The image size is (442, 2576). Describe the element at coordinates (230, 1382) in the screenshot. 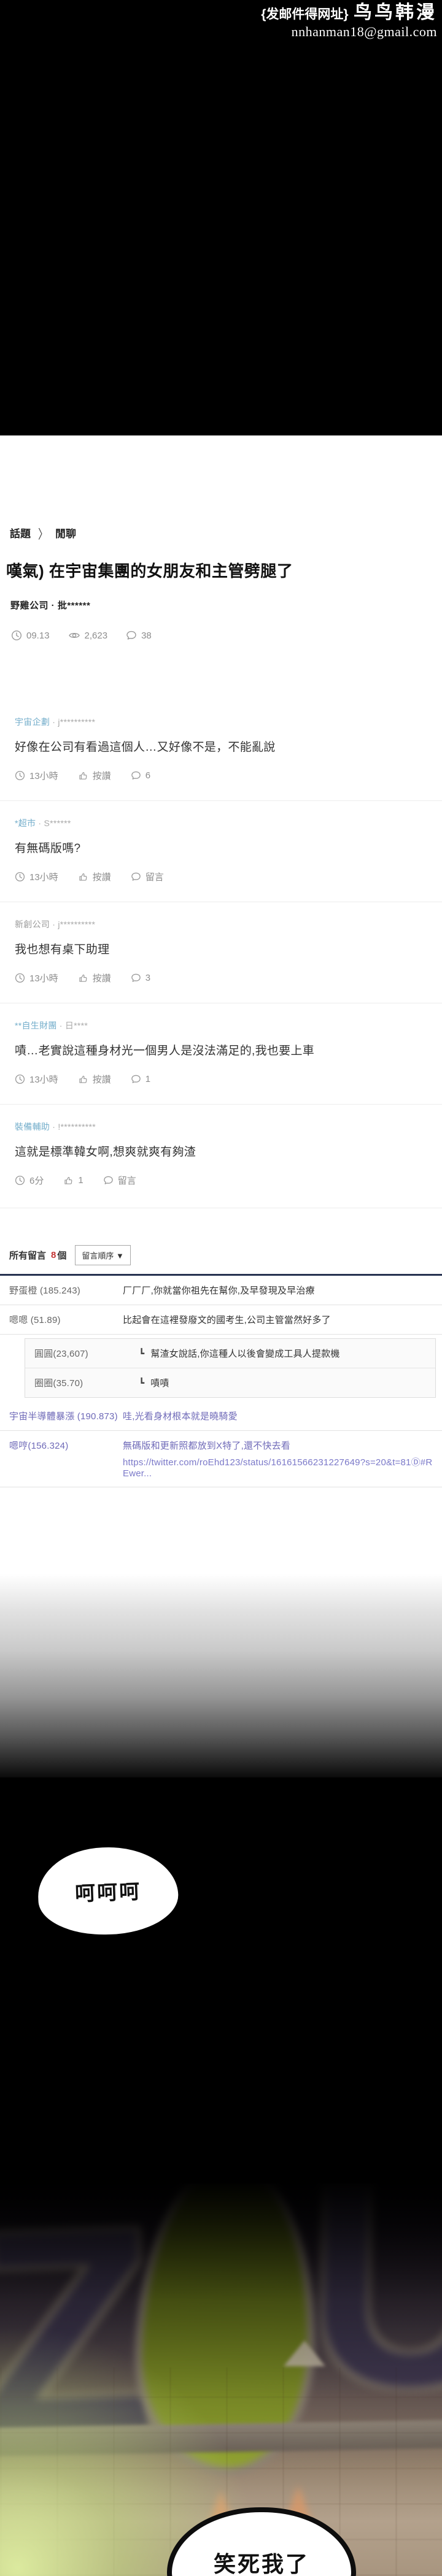

I see `reply-row: 圈圈(35.70) ┗ 嘖嘖` at that location.